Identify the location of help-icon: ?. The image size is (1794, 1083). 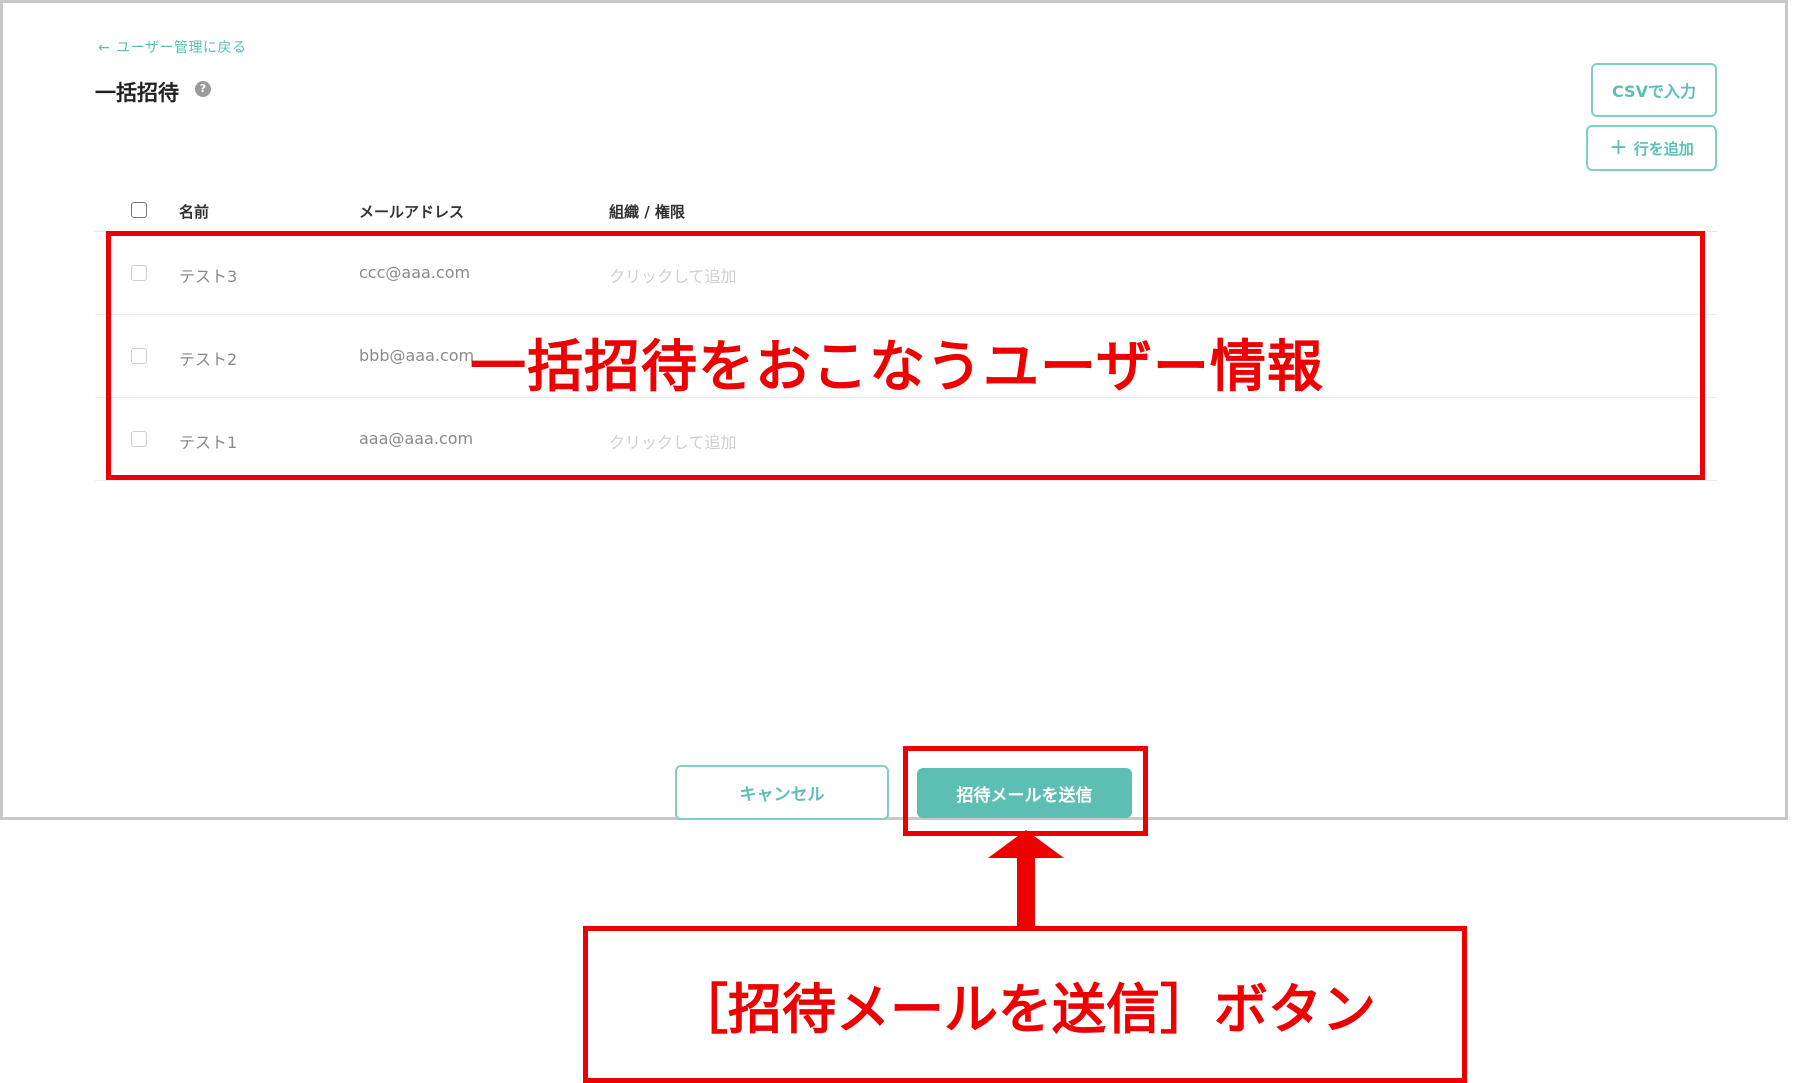
(203, 89).